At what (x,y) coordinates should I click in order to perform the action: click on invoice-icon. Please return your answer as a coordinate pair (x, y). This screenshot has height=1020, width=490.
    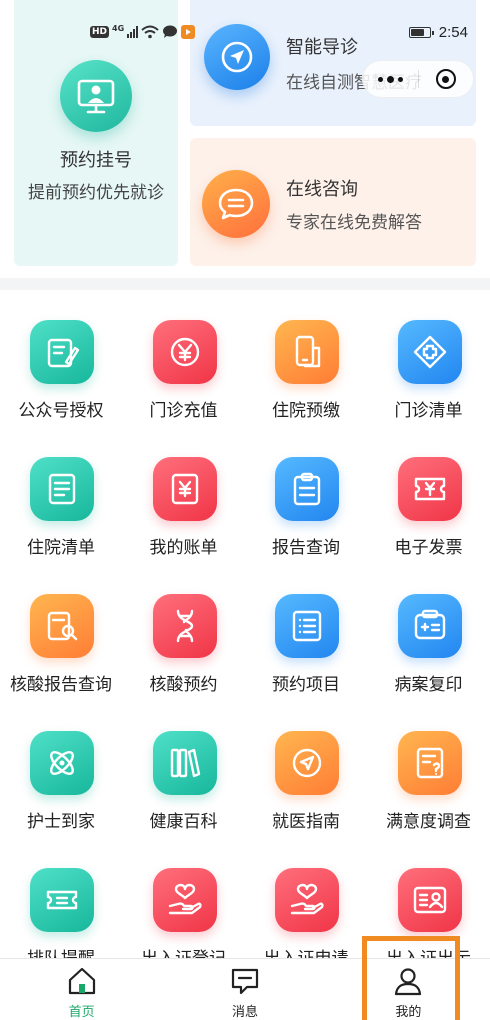
    Looking at the image, I should click on (429, 489).